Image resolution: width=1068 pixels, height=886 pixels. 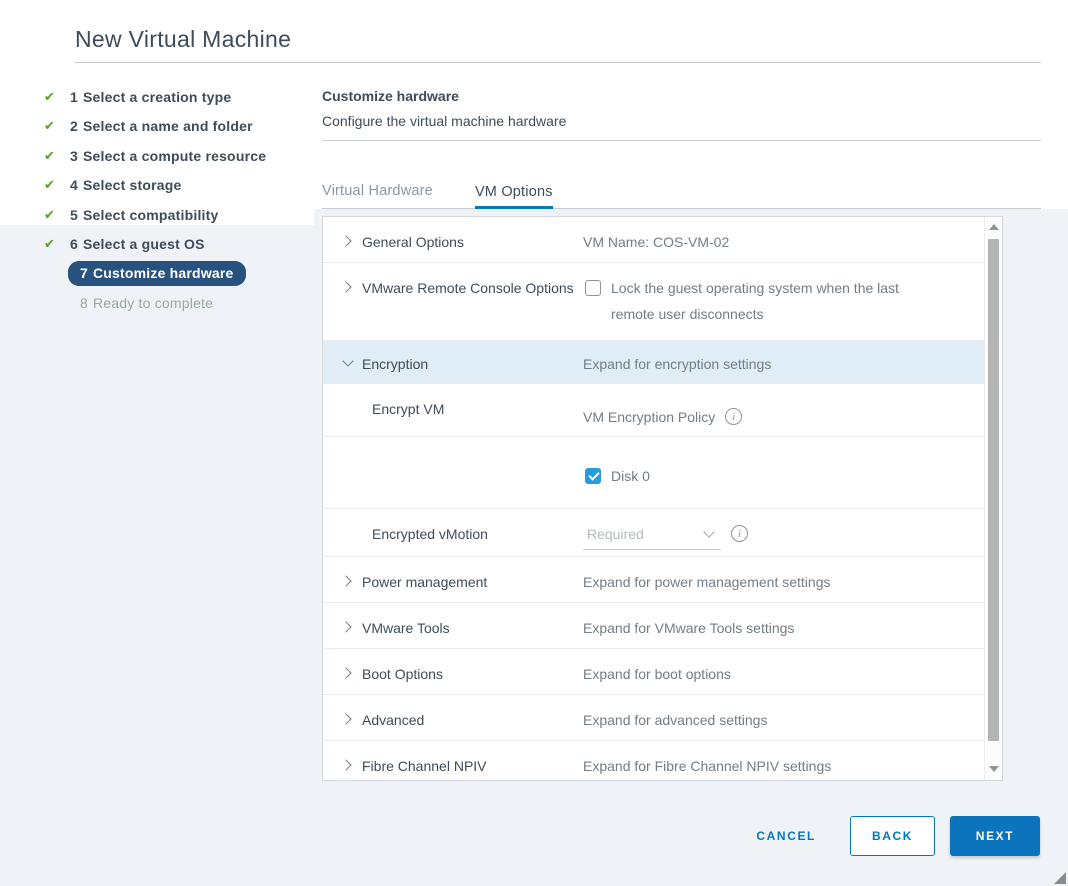 What do you see at coordinates (408, 409) in the screenshot?
I see `row-label: Encrypt VM` at bounding box center [408, 409].